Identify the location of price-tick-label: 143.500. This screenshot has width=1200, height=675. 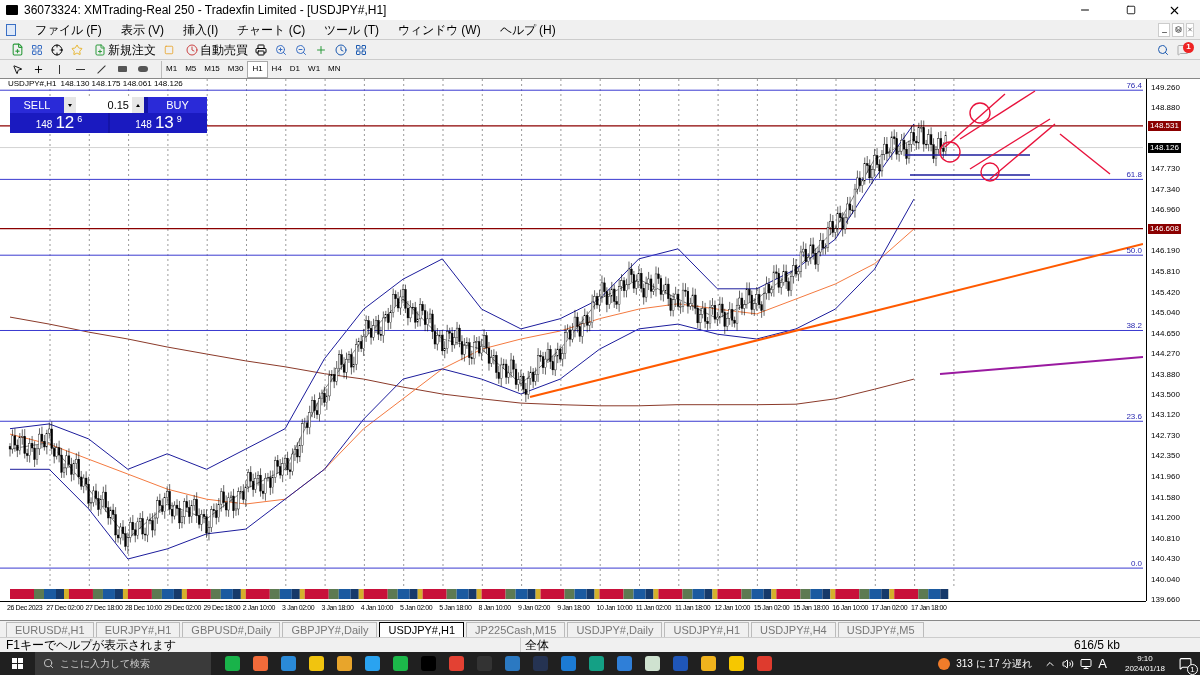
(1165, 395).